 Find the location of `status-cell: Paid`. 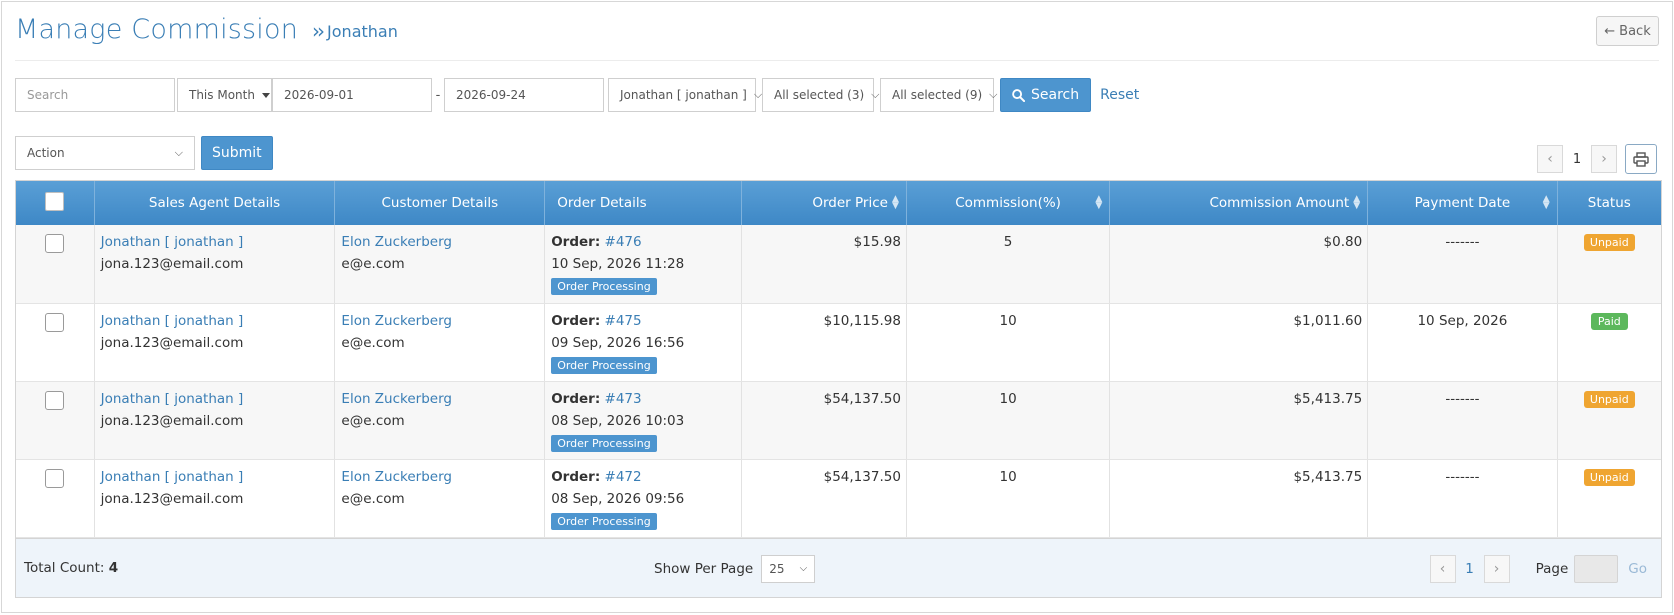

status-cell: Paid is located at coordinates (1609, 342).